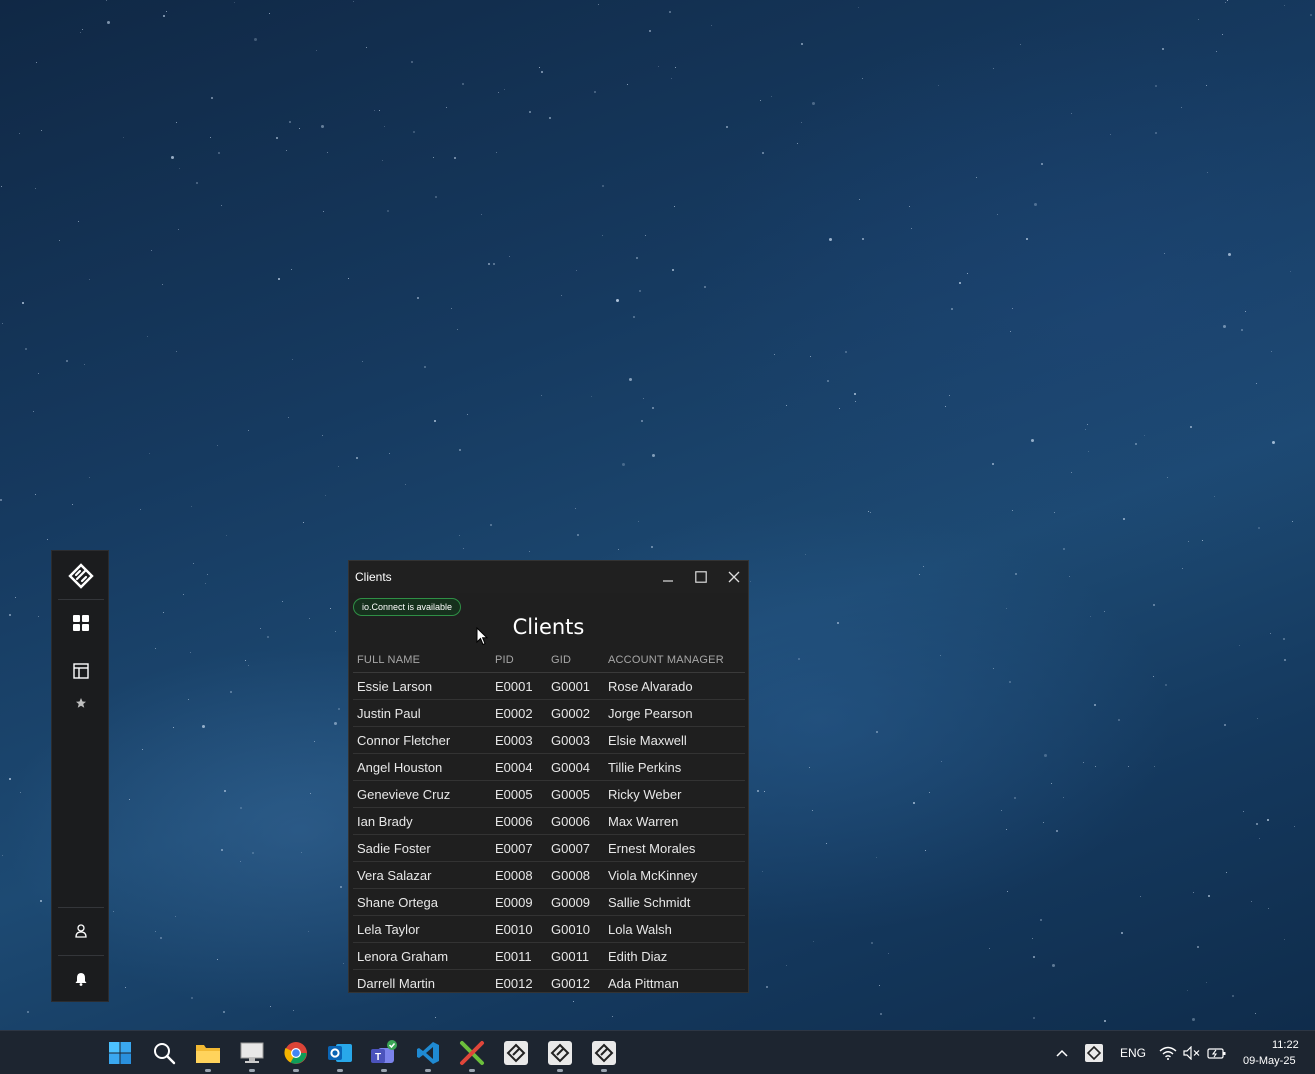  What do you see at coordinates (549, 875) in the screenshot?
I see `table-row: Vera Salazar E0008 G0008 Viola McKinney` at bounding box center [549, 875].